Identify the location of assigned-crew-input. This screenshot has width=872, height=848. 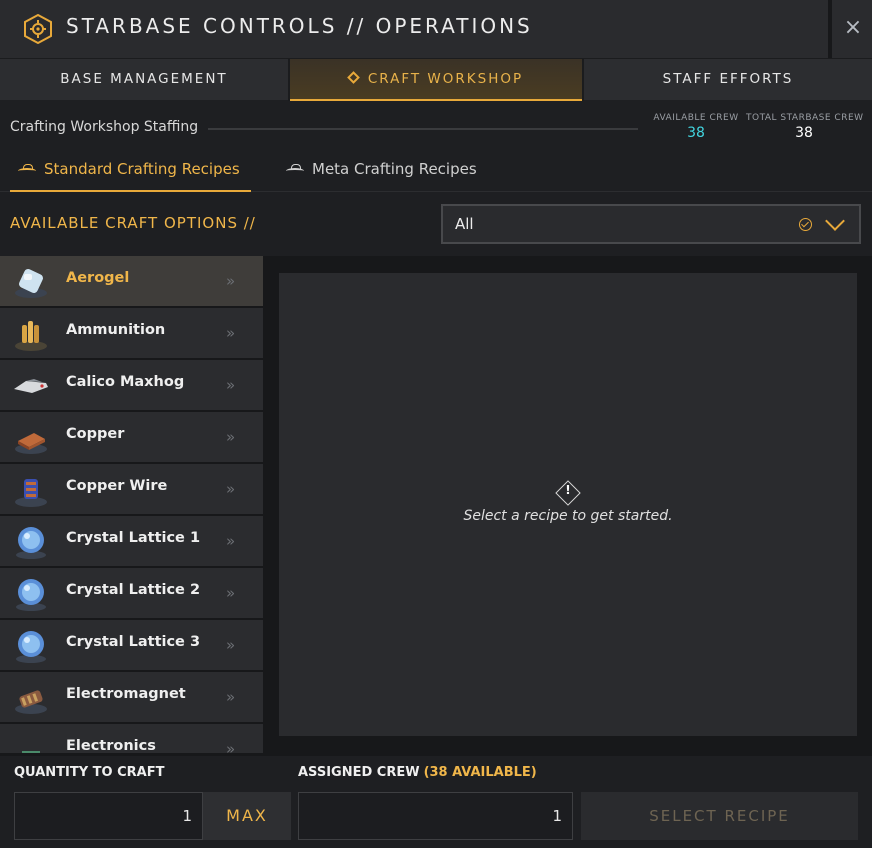
(435, 816).